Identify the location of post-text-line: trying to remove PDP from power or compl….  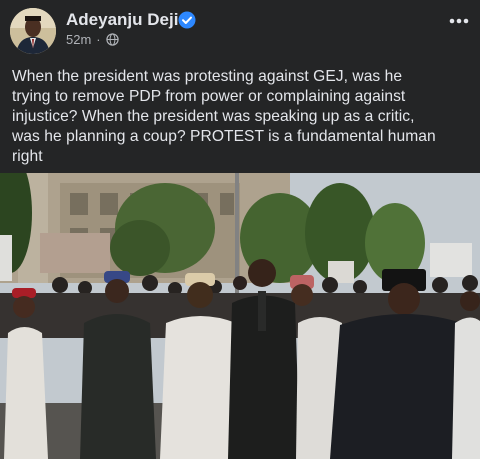
(209, 96).